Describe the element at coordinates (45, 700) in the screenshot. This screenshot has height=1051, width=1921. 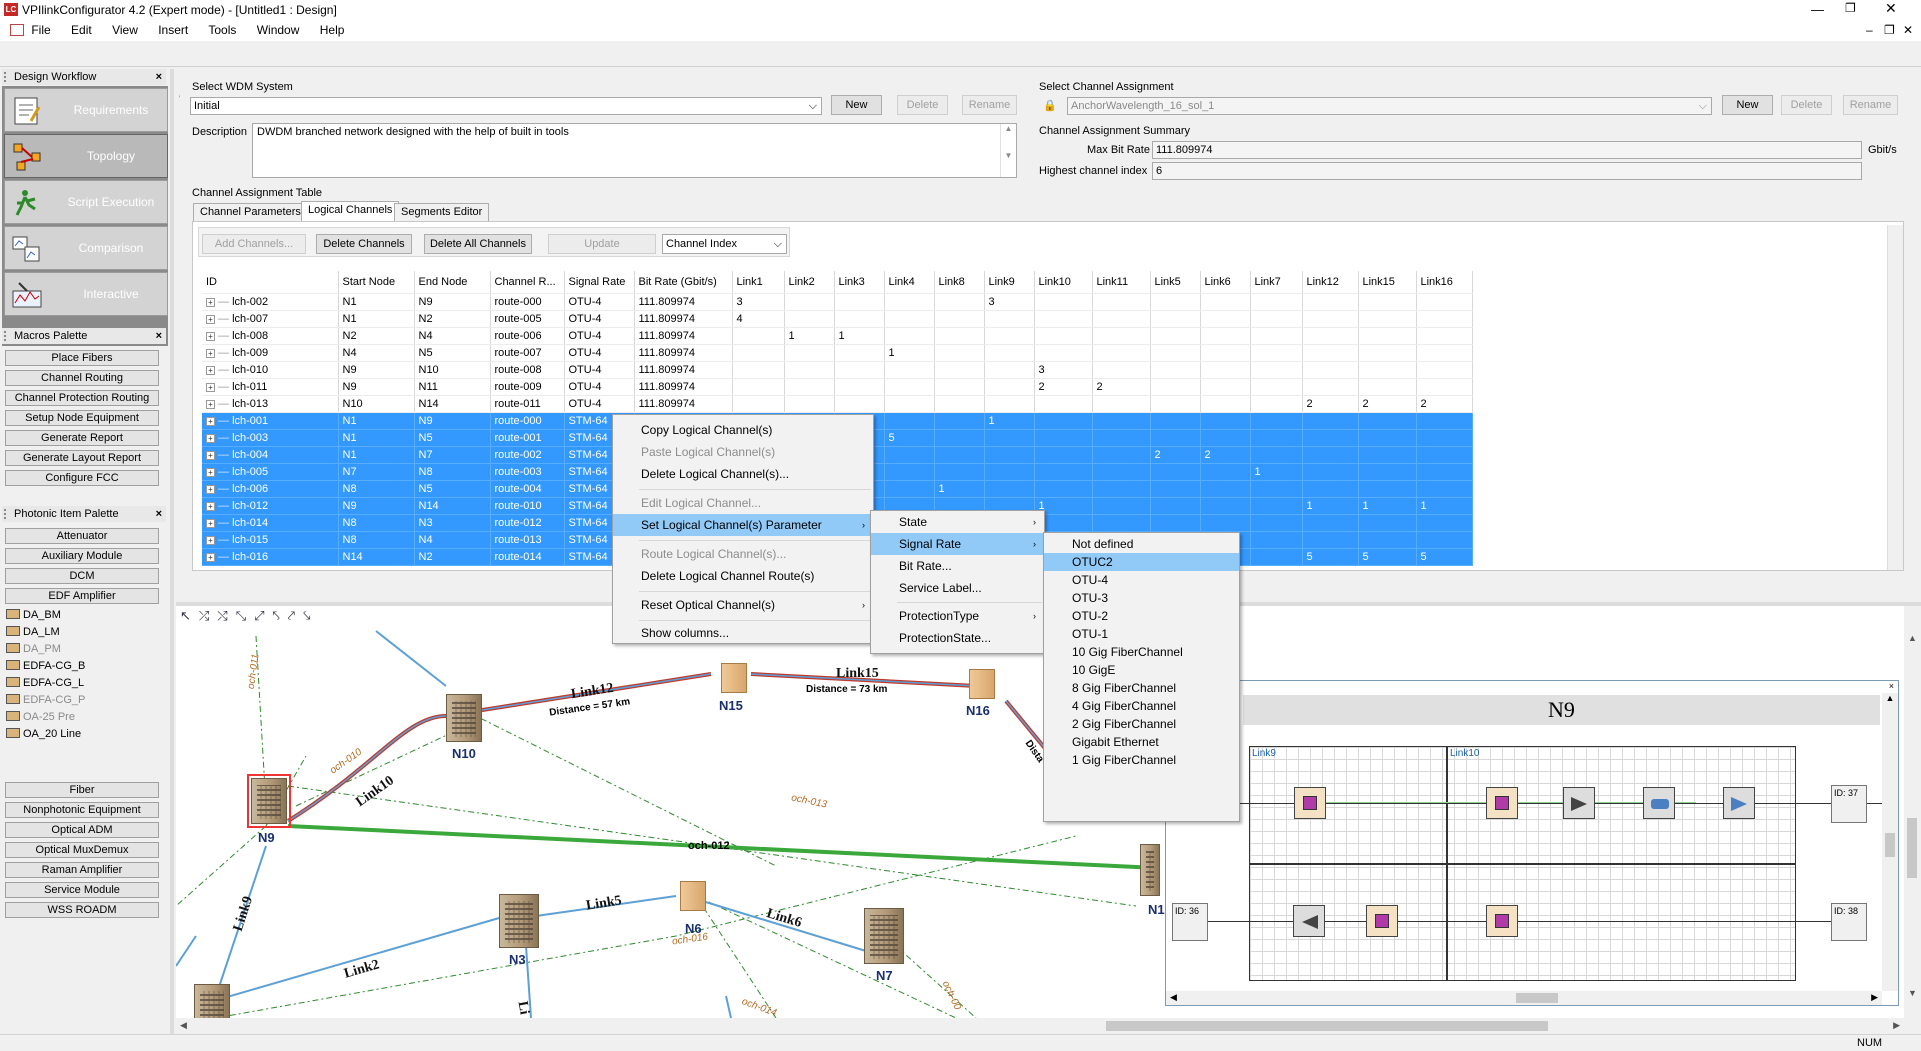
I see `amp-edfa-cg-p: EDFA-CG_P` at that location.